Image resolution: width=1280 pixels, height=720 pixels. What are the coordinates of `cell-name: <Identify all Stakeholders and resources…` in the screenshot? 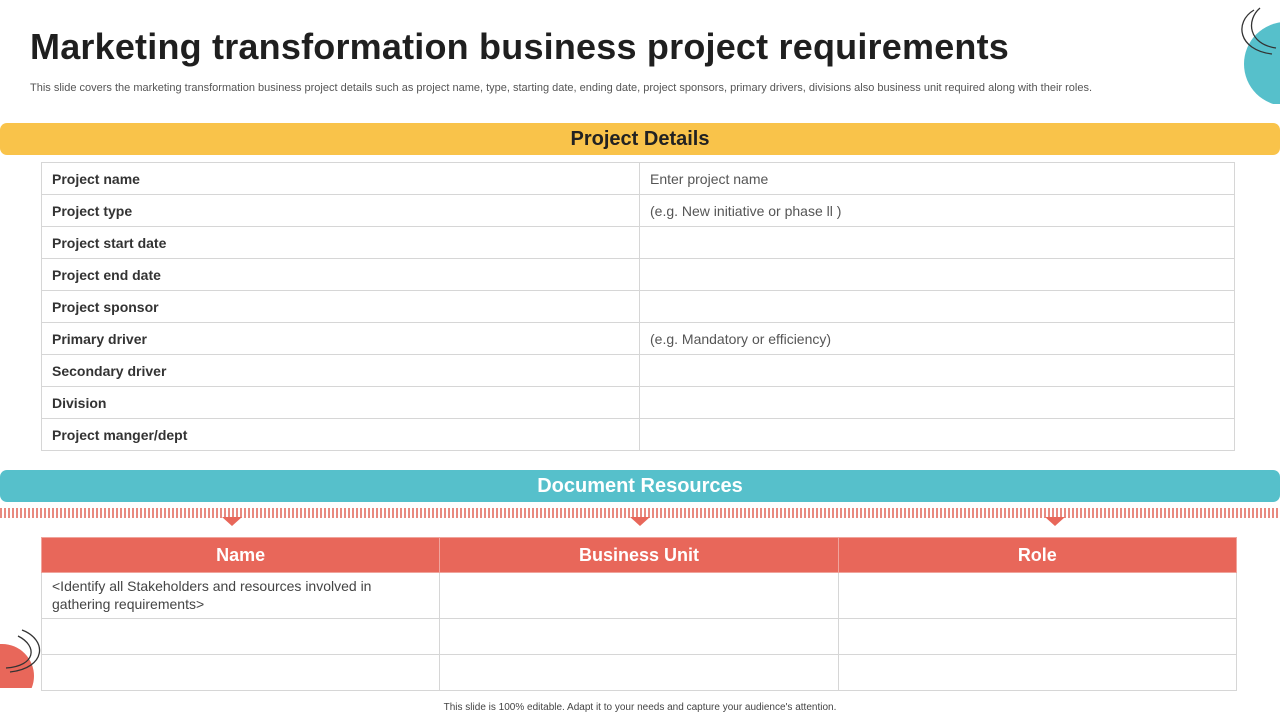 It's located at (240, 595).